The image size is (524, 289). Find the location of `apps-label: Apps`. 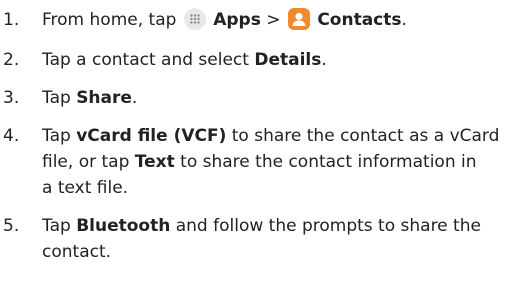

apps-label: Apps is located at coordinates (237, 20).